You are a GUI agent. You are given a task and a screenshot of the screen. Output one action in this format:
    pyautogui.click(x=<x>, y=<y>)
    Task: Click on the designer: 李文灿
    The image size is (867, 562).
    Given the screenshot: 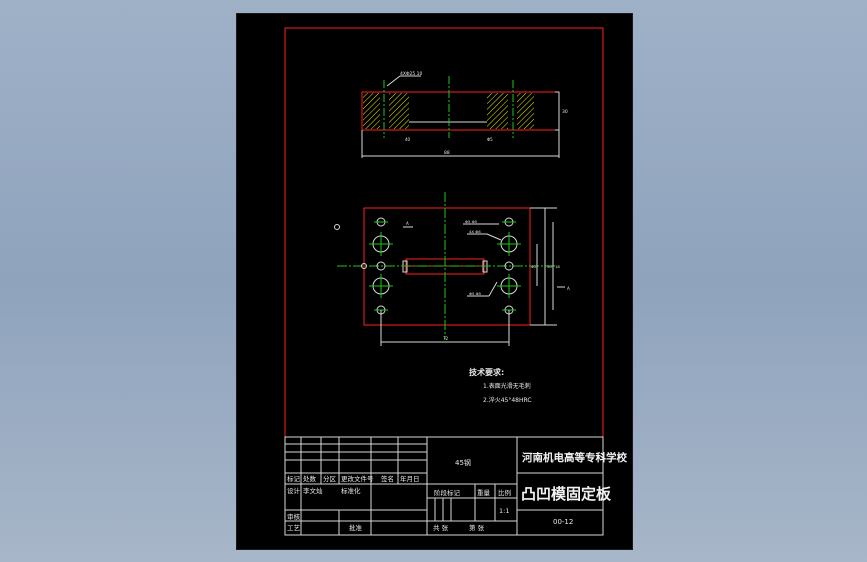 What is the action you would take?
    pyautogui.click(x=313, y=490)
    